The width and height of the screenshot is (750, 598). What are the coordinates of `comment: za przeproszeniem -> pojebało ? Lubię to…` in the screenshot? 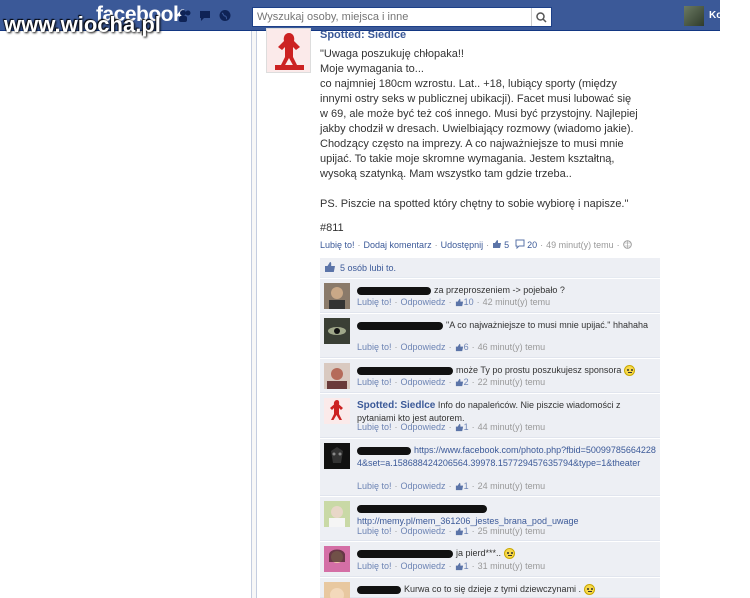 It's located at (490, 296).